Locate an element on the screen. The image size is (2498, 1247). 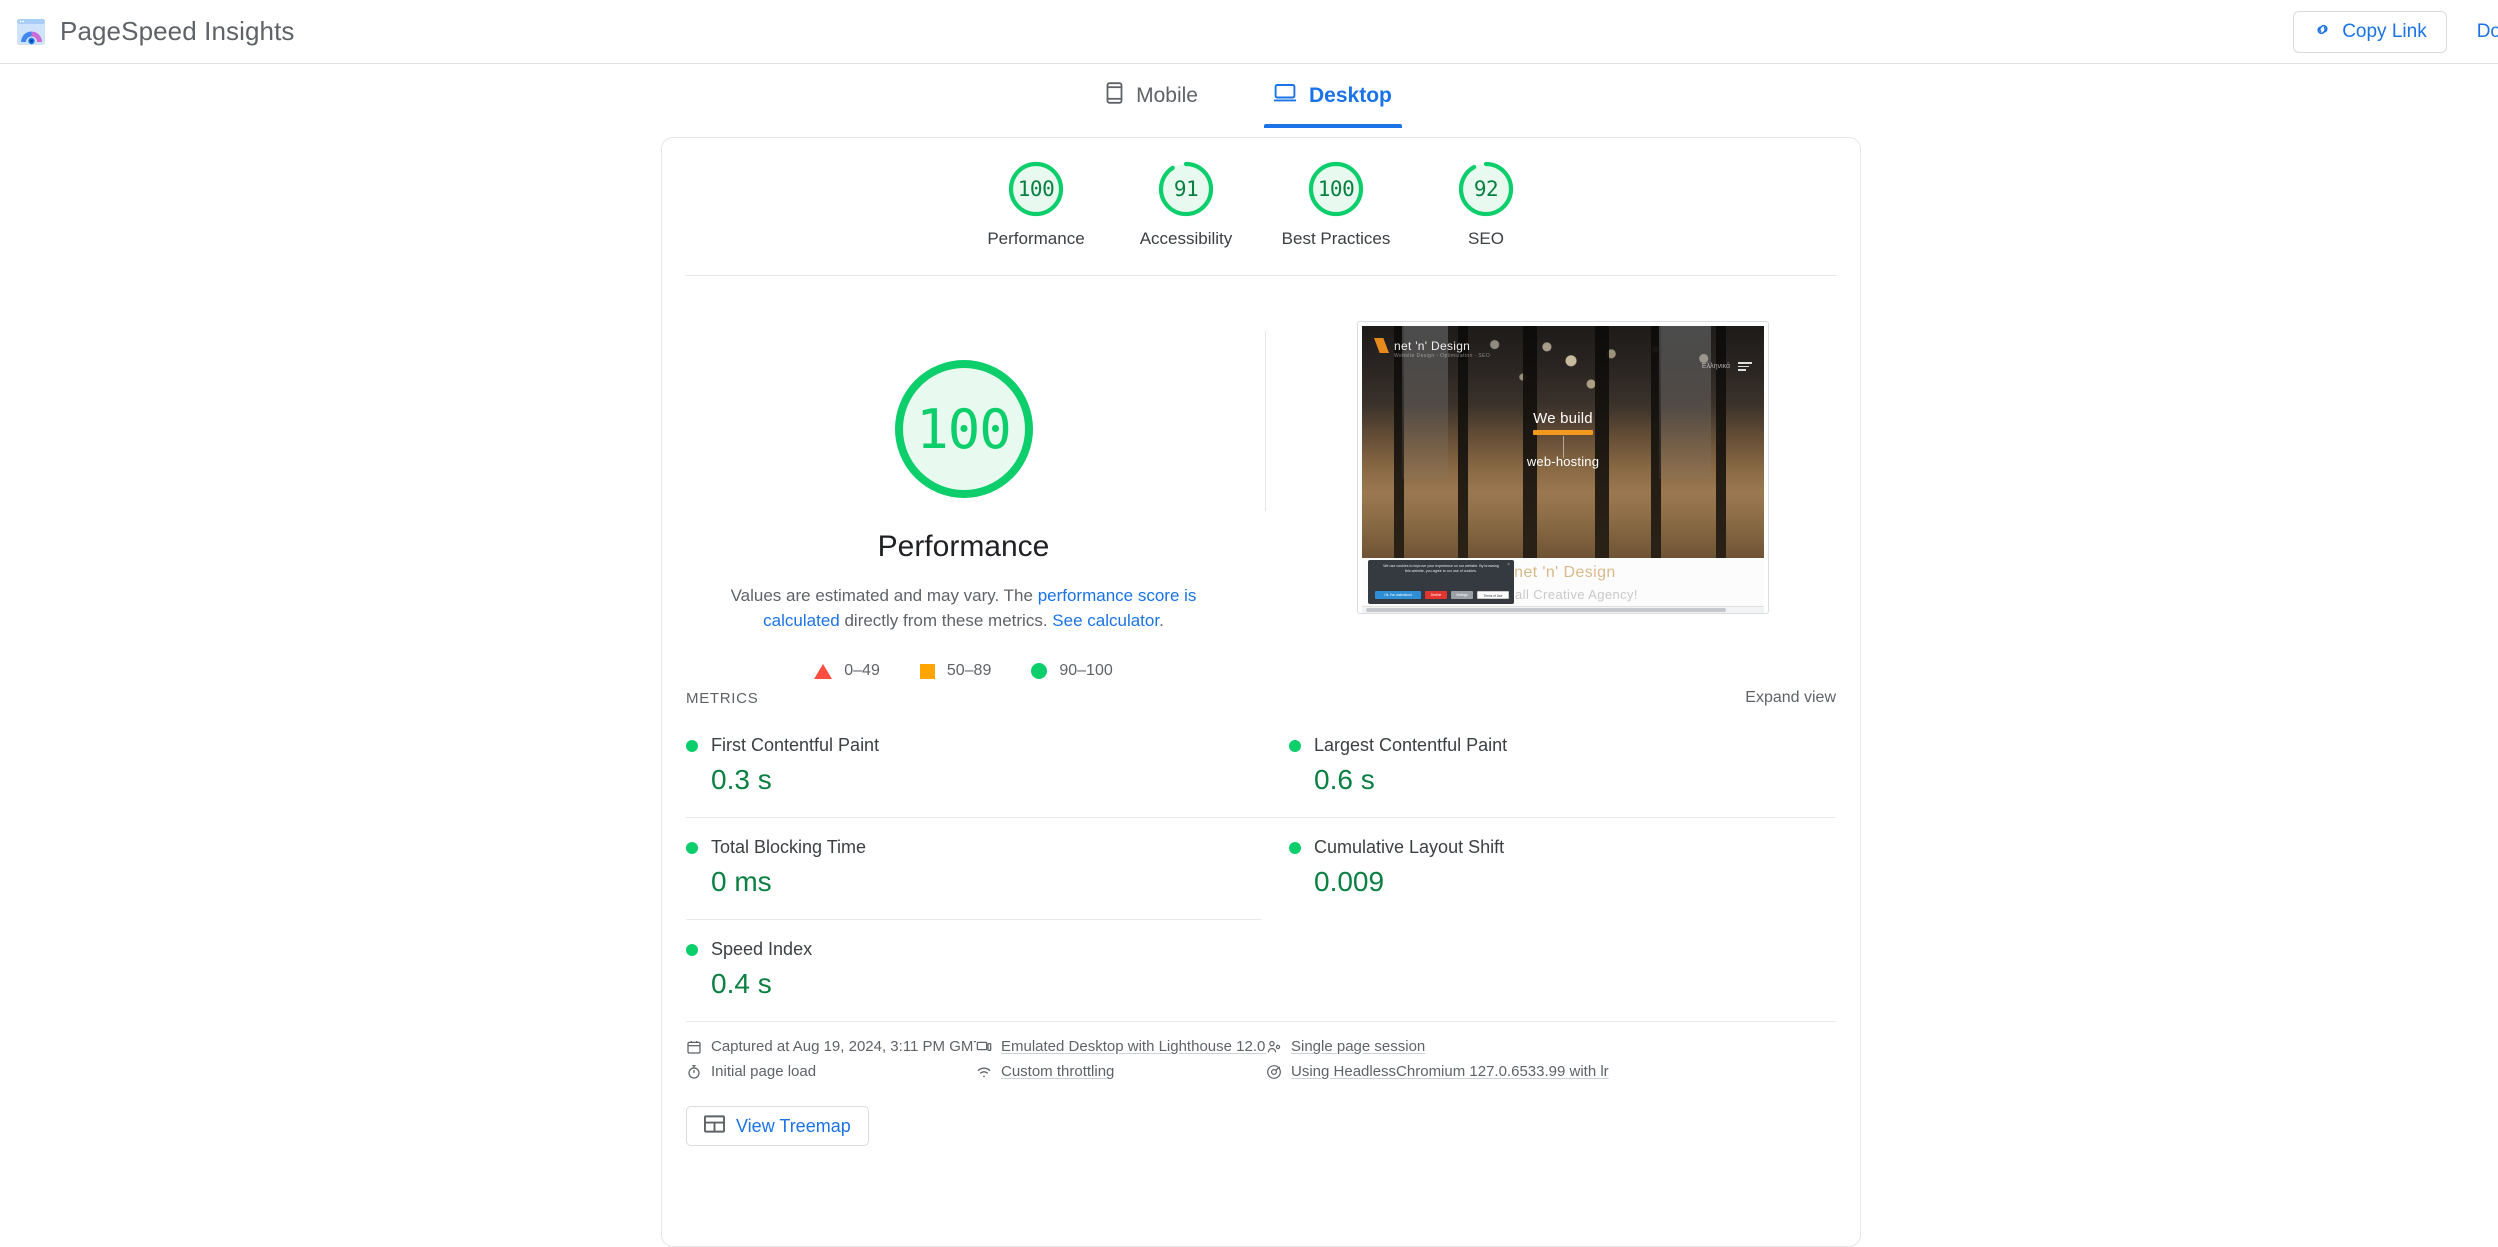
screenshot-site-nav: Ελληνικά is located at coordinates (1727, 366).